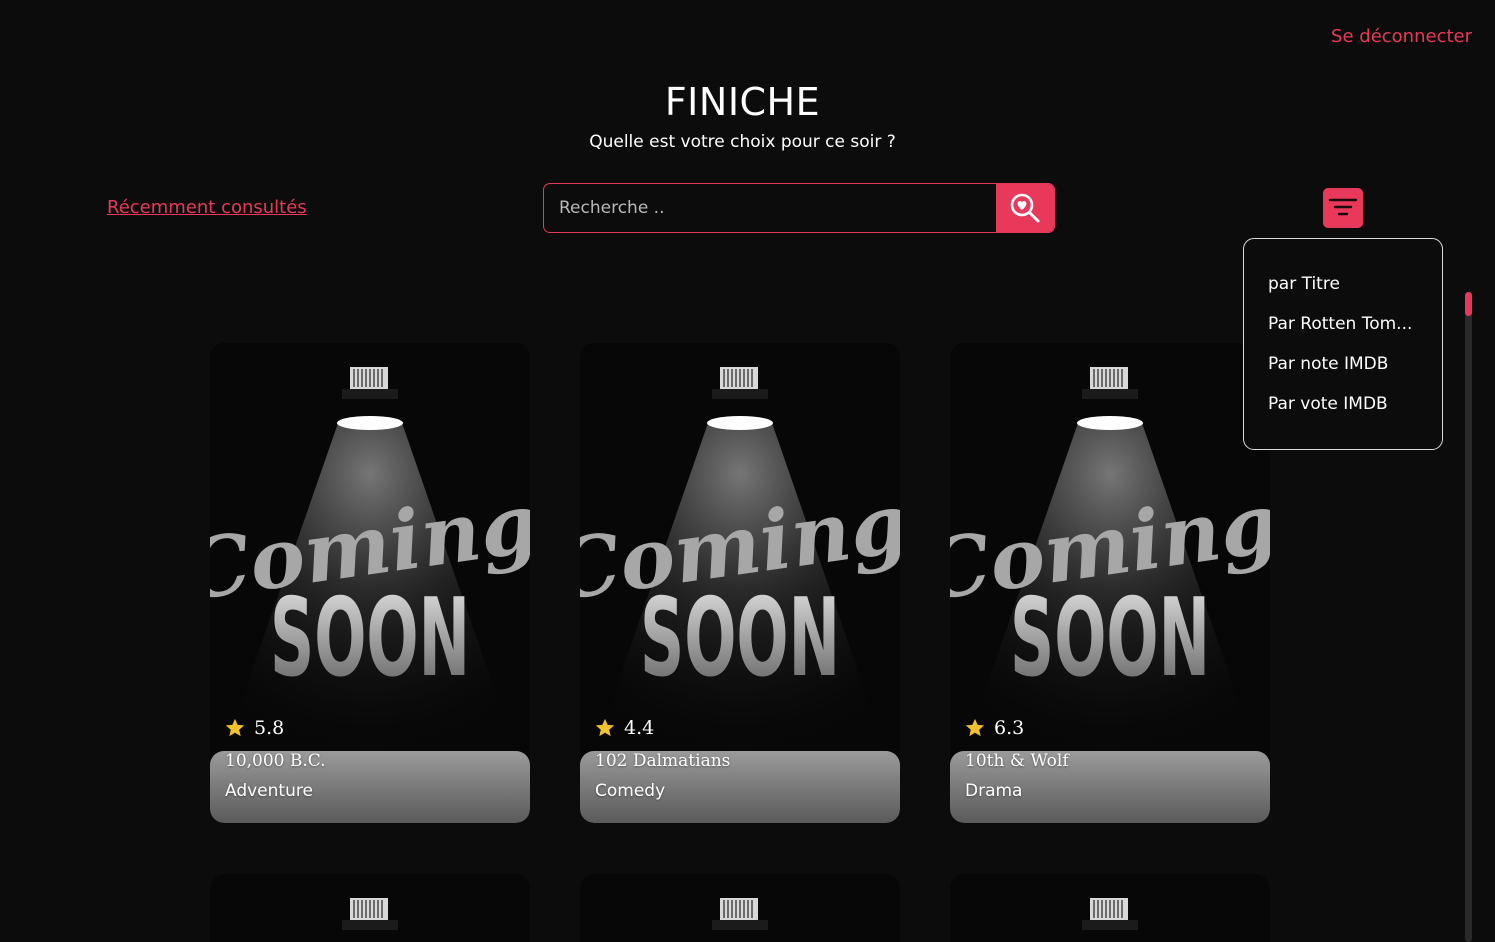 Image resolution: width=1495 pixels, height=942 pixels. I want to click on magnifier-heart-icon, so click(1025, 208).